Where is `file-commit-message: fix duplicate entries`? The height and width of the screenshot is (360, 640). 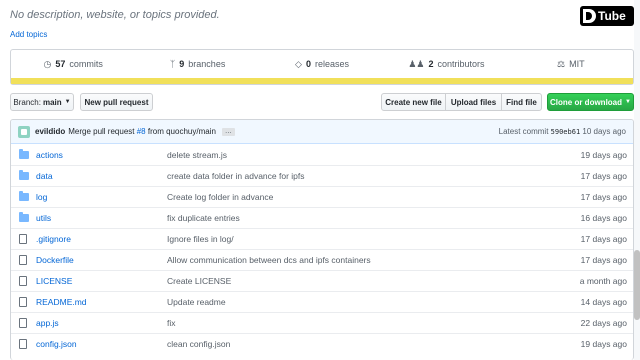 file-commit-message: fix duplicate entries is located at coordinates (355, 218).